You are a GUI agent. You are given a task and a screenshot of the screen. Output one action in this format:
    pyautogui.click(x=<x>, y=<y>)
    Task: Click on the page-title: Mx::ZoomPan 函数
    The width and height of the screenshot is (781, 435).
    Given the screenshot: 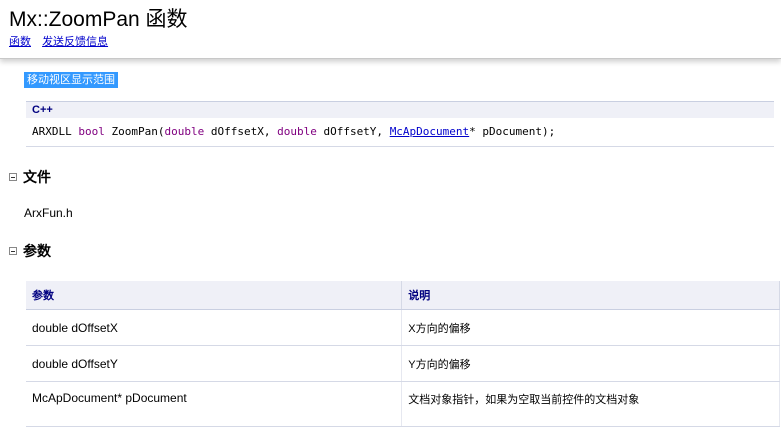 What is the action you would take?
    pyautogui.click(x=98, y=19)
    